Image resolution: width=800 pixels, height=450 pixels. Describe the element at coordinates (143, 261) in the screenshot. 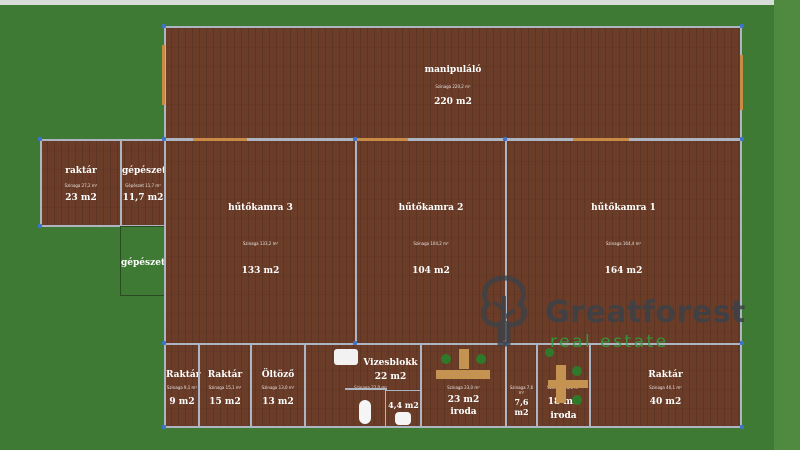

I see `room-gepeszet-bottom: gépészet` at that location.